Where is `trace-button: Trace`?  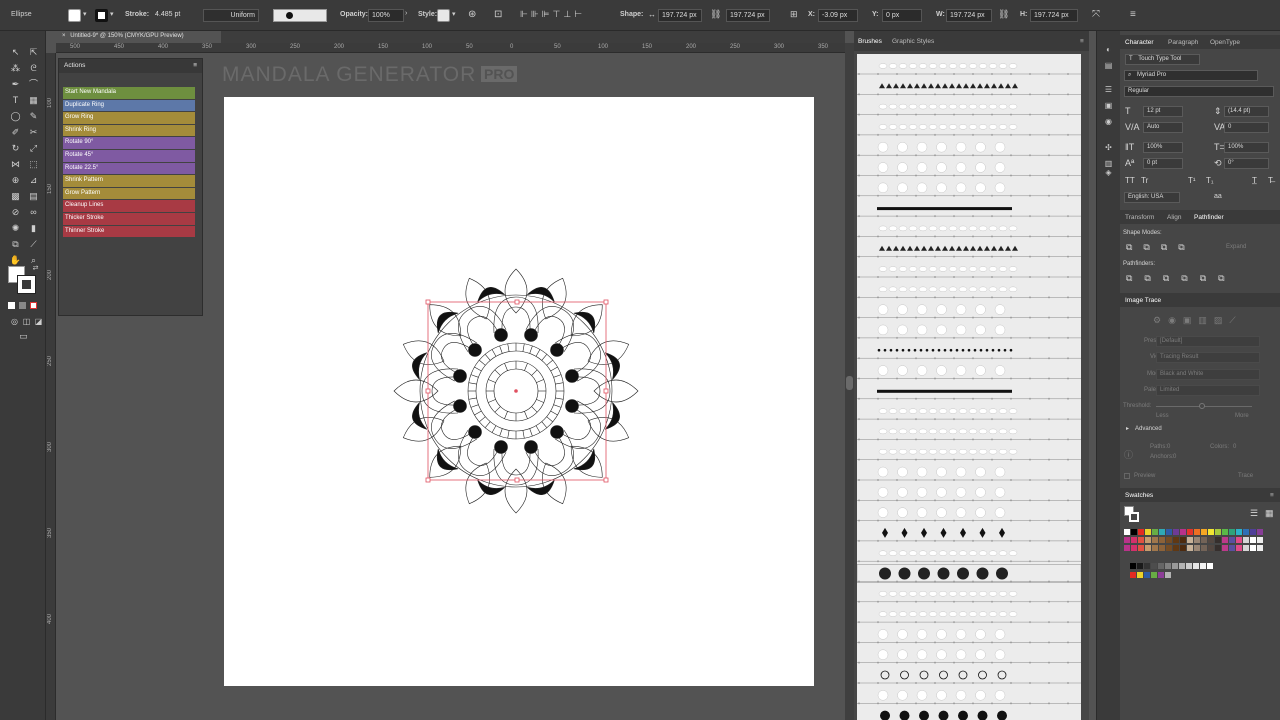
trace-button: Trace is located at coordinates (1245, 476).